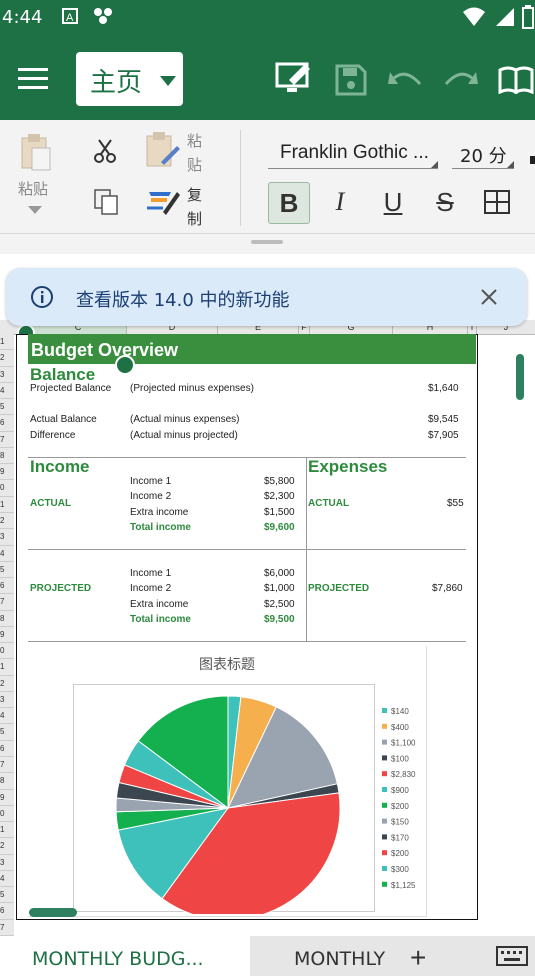 This screenshot has height=976, width=535. Describe the element at coordinates (351, 80) in the screenshot. I see `save-icon` at that location.